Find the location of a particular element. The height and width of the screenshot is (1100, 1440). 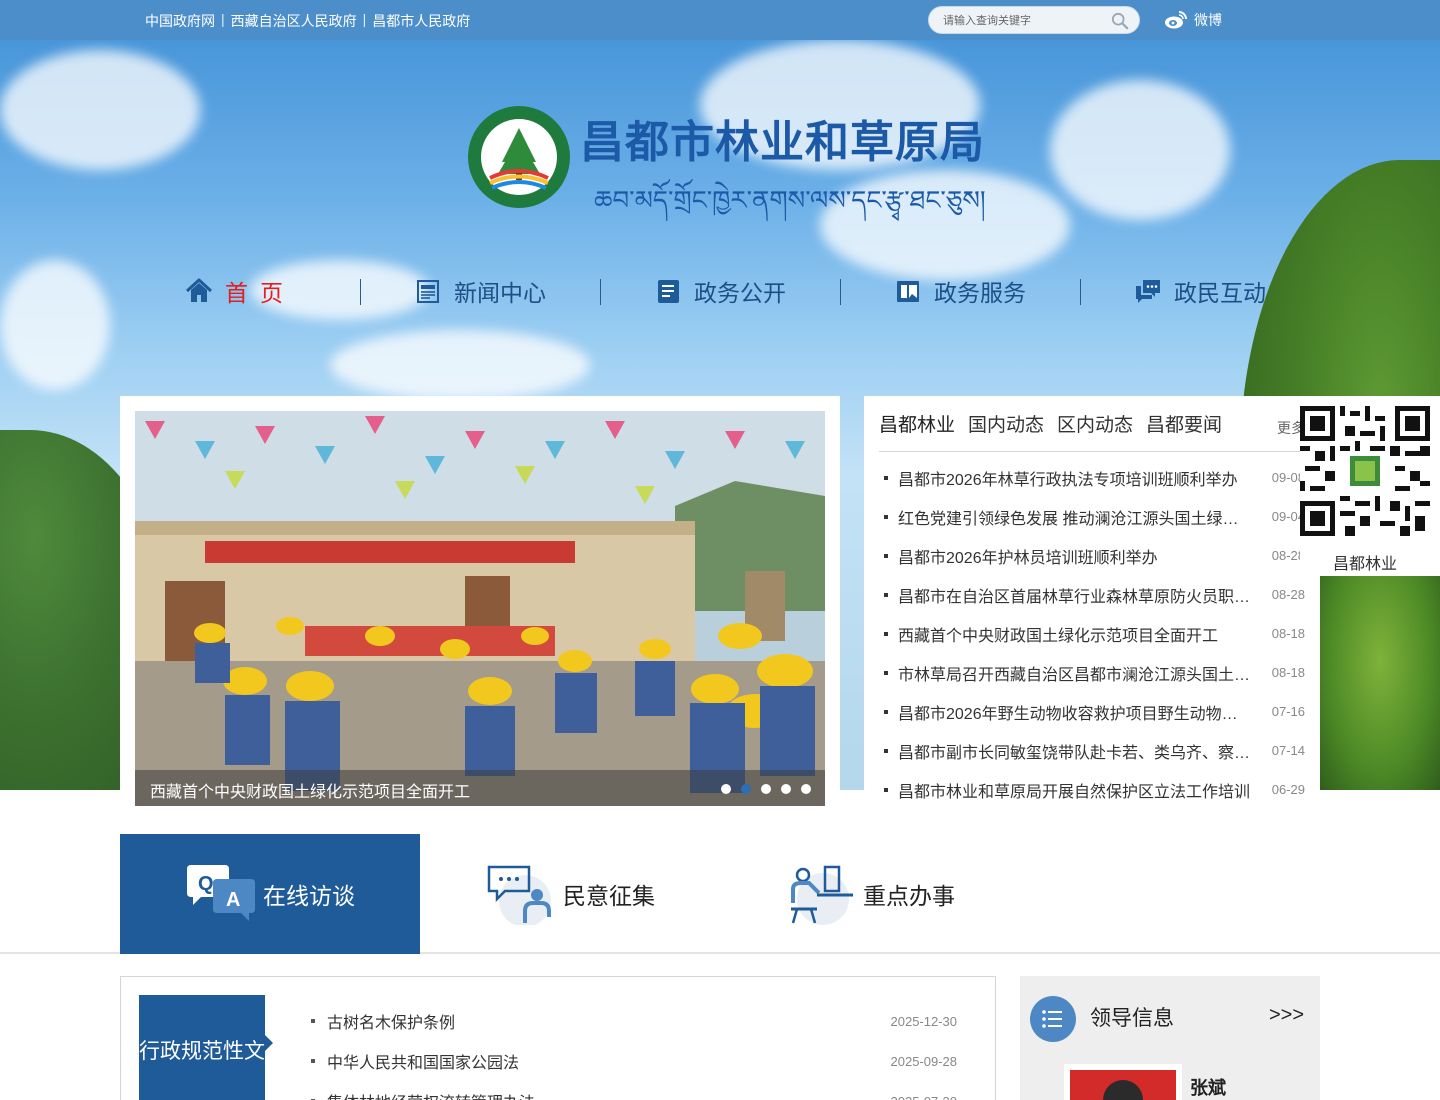

regulation-item: 中华人民共和国国家公园法 2025-09-28 is located at coordinates (634, 1061).